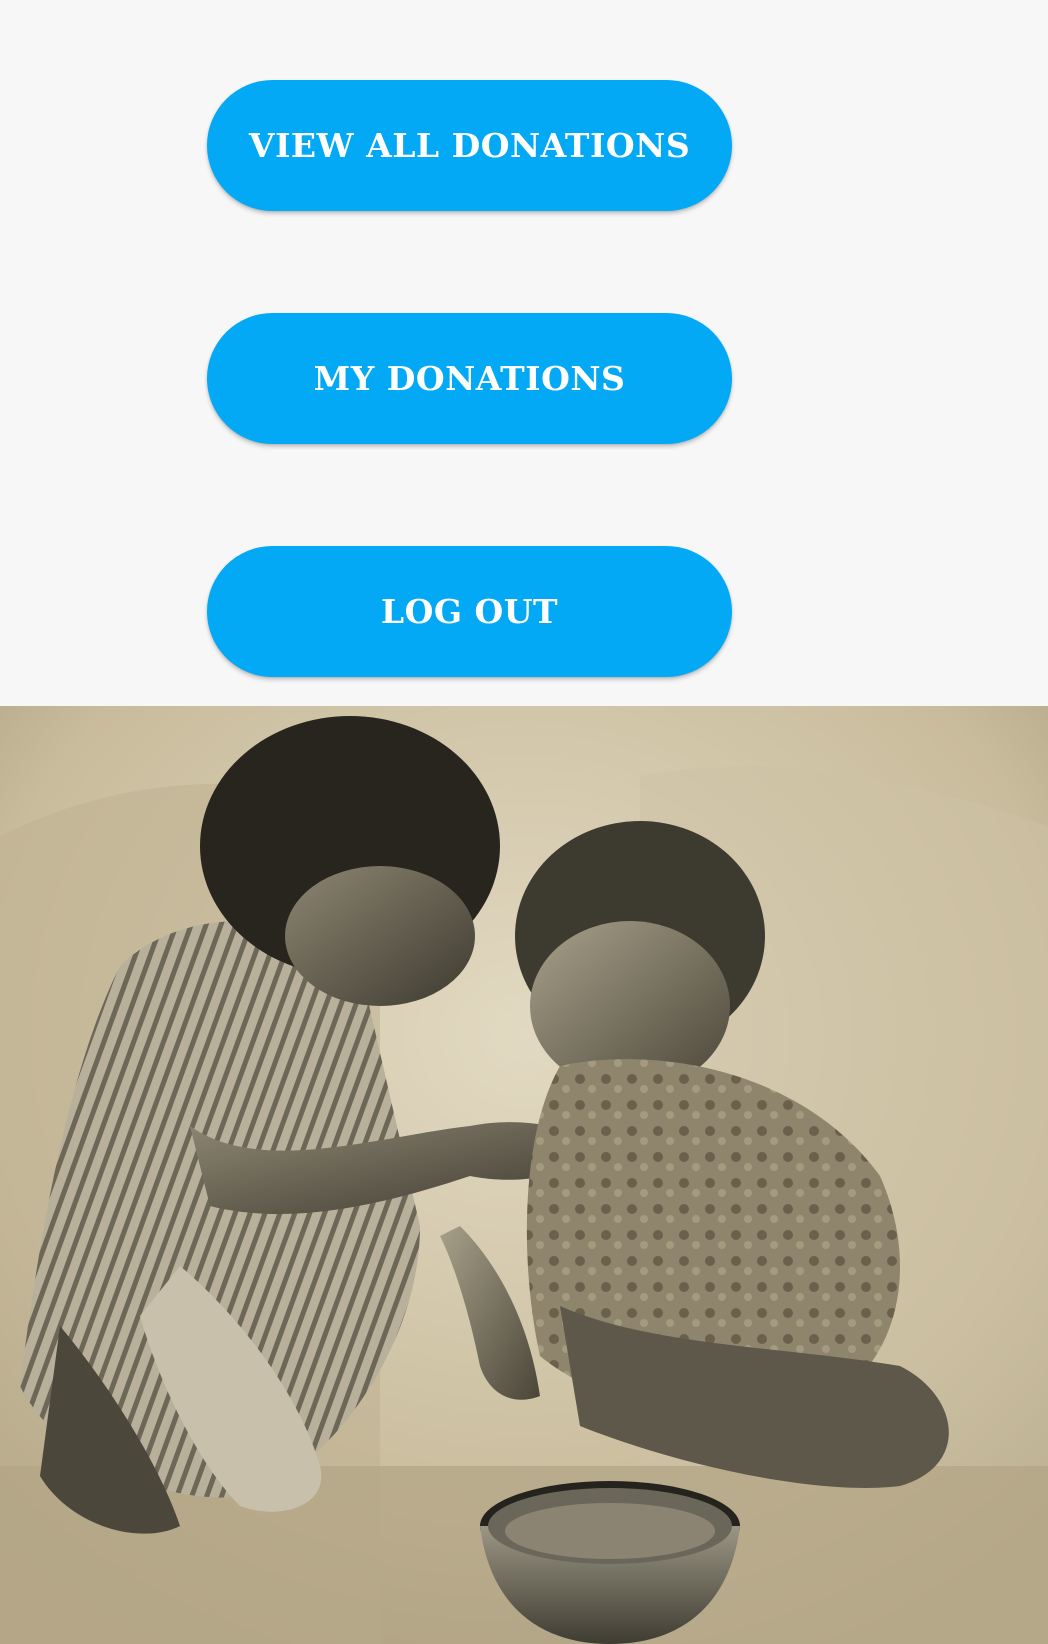 The height and width of the screenshot is (1644, 1048). Describe the element at coordinates (469, 611) in the screenshot. I see `log-out-button: LOG OUT` at that location.